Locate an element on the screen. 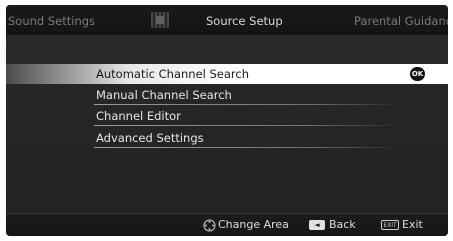 The height and width of the screenshot is (241, 453). menu-item-automatic-channel-search: Automatic Channel Search OK is located at coordinates (227, 74).